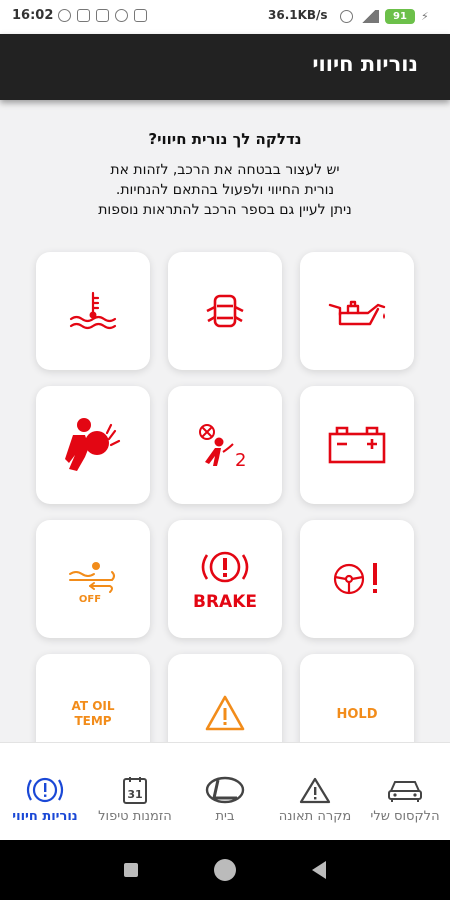  I want to click on at-oil-temp-card: AT OIL TEMP, so click(93, 698).